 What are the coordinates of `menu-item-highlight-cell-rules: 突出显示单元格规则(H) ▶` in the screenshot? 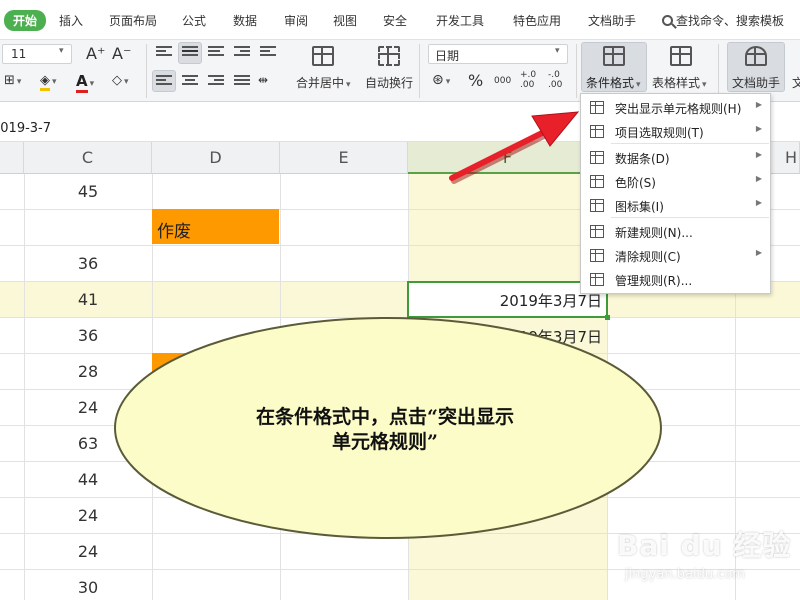 It's located at (675, 108).